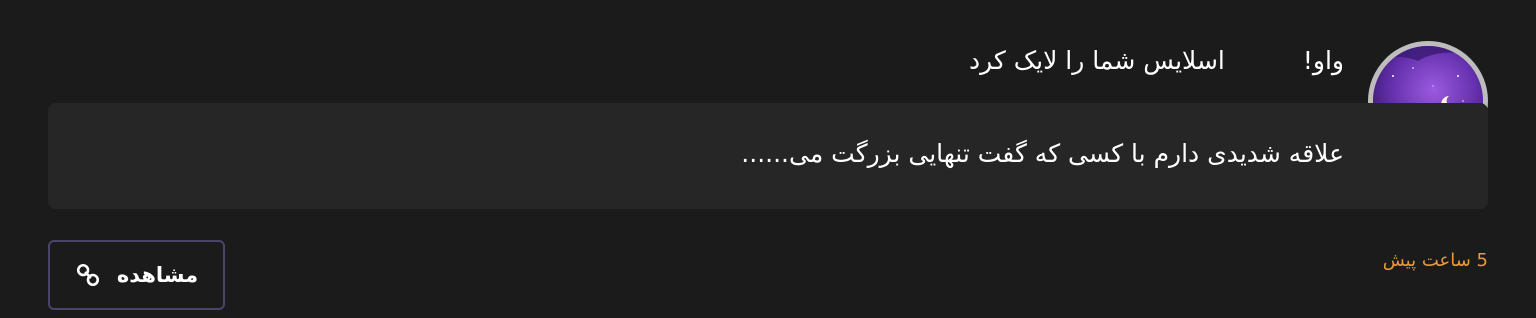 The height and width of the screenshot is (318, 1536). Describe the element at coordinates (87, 275) in the screenshot. I see `link-icon` at that location.